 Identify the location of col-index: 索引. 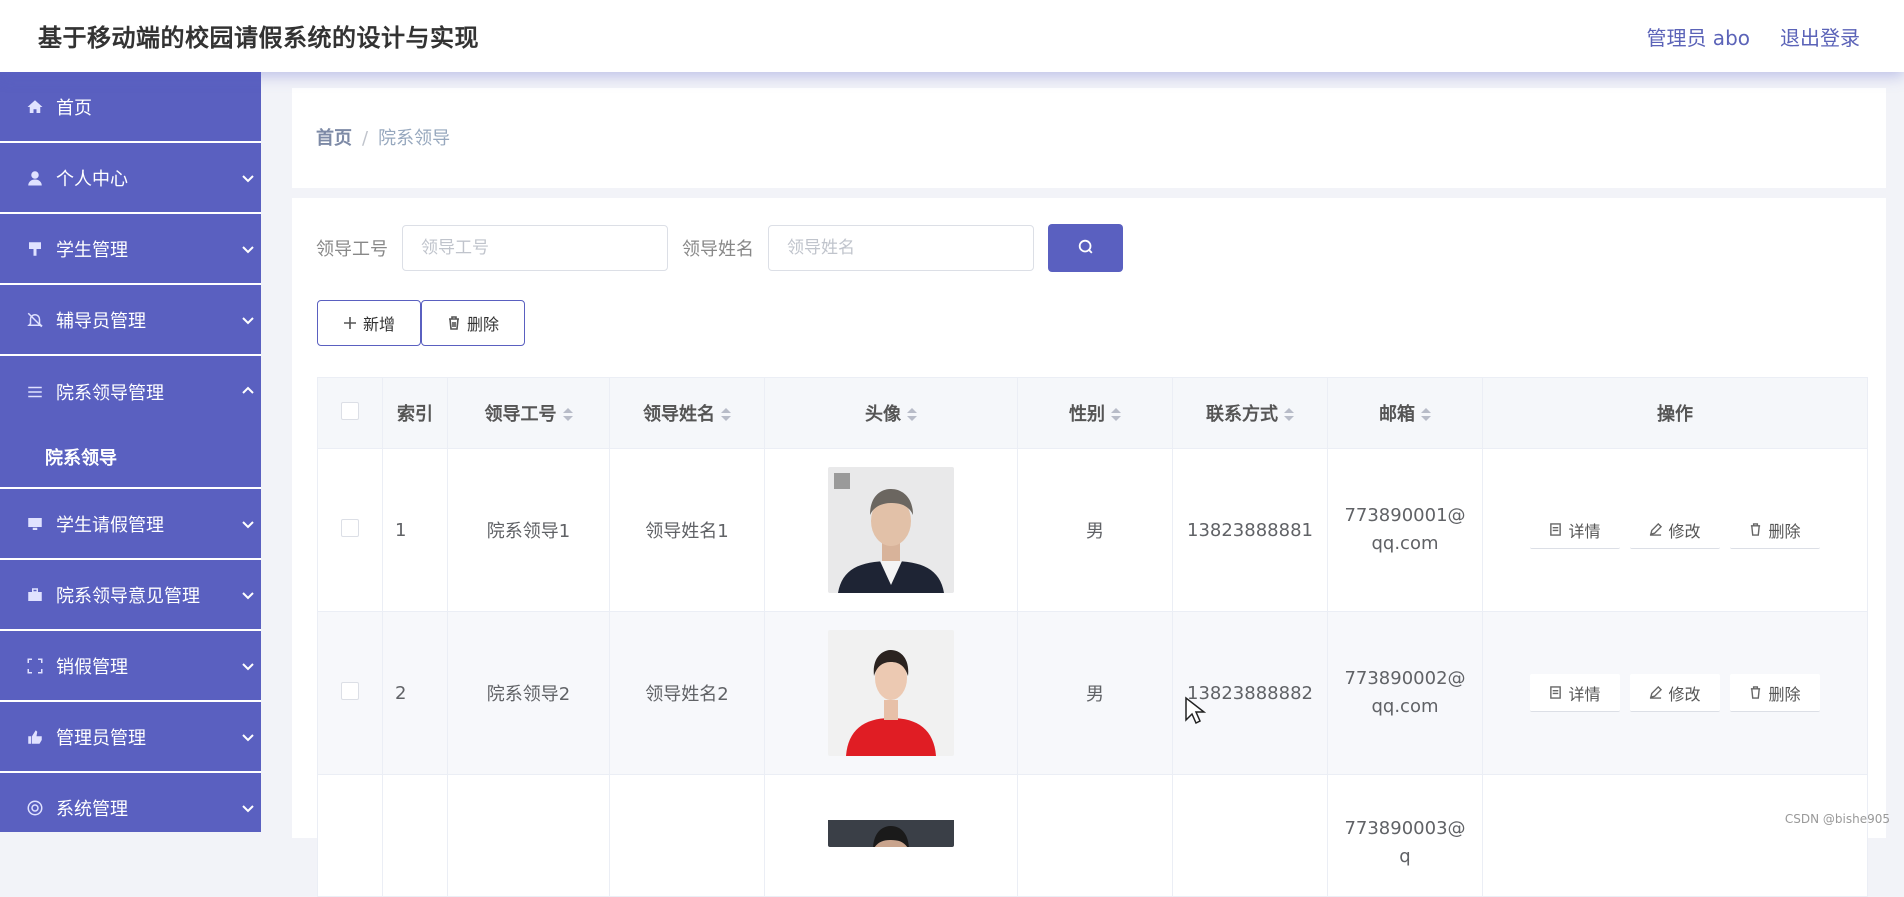
(415, 413).